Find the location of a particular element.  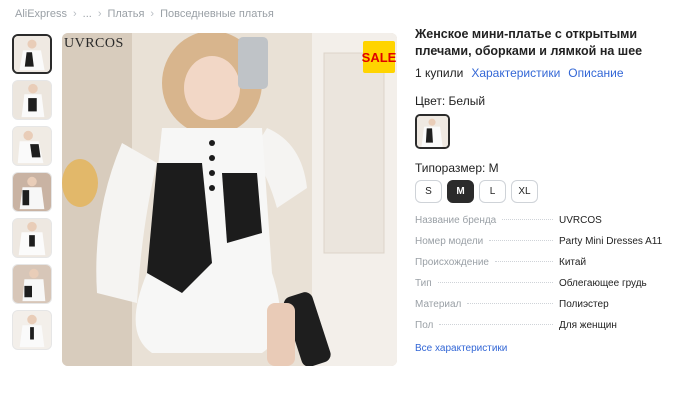

size-label: Типоразмер: M is located at coordinates (457, 168).